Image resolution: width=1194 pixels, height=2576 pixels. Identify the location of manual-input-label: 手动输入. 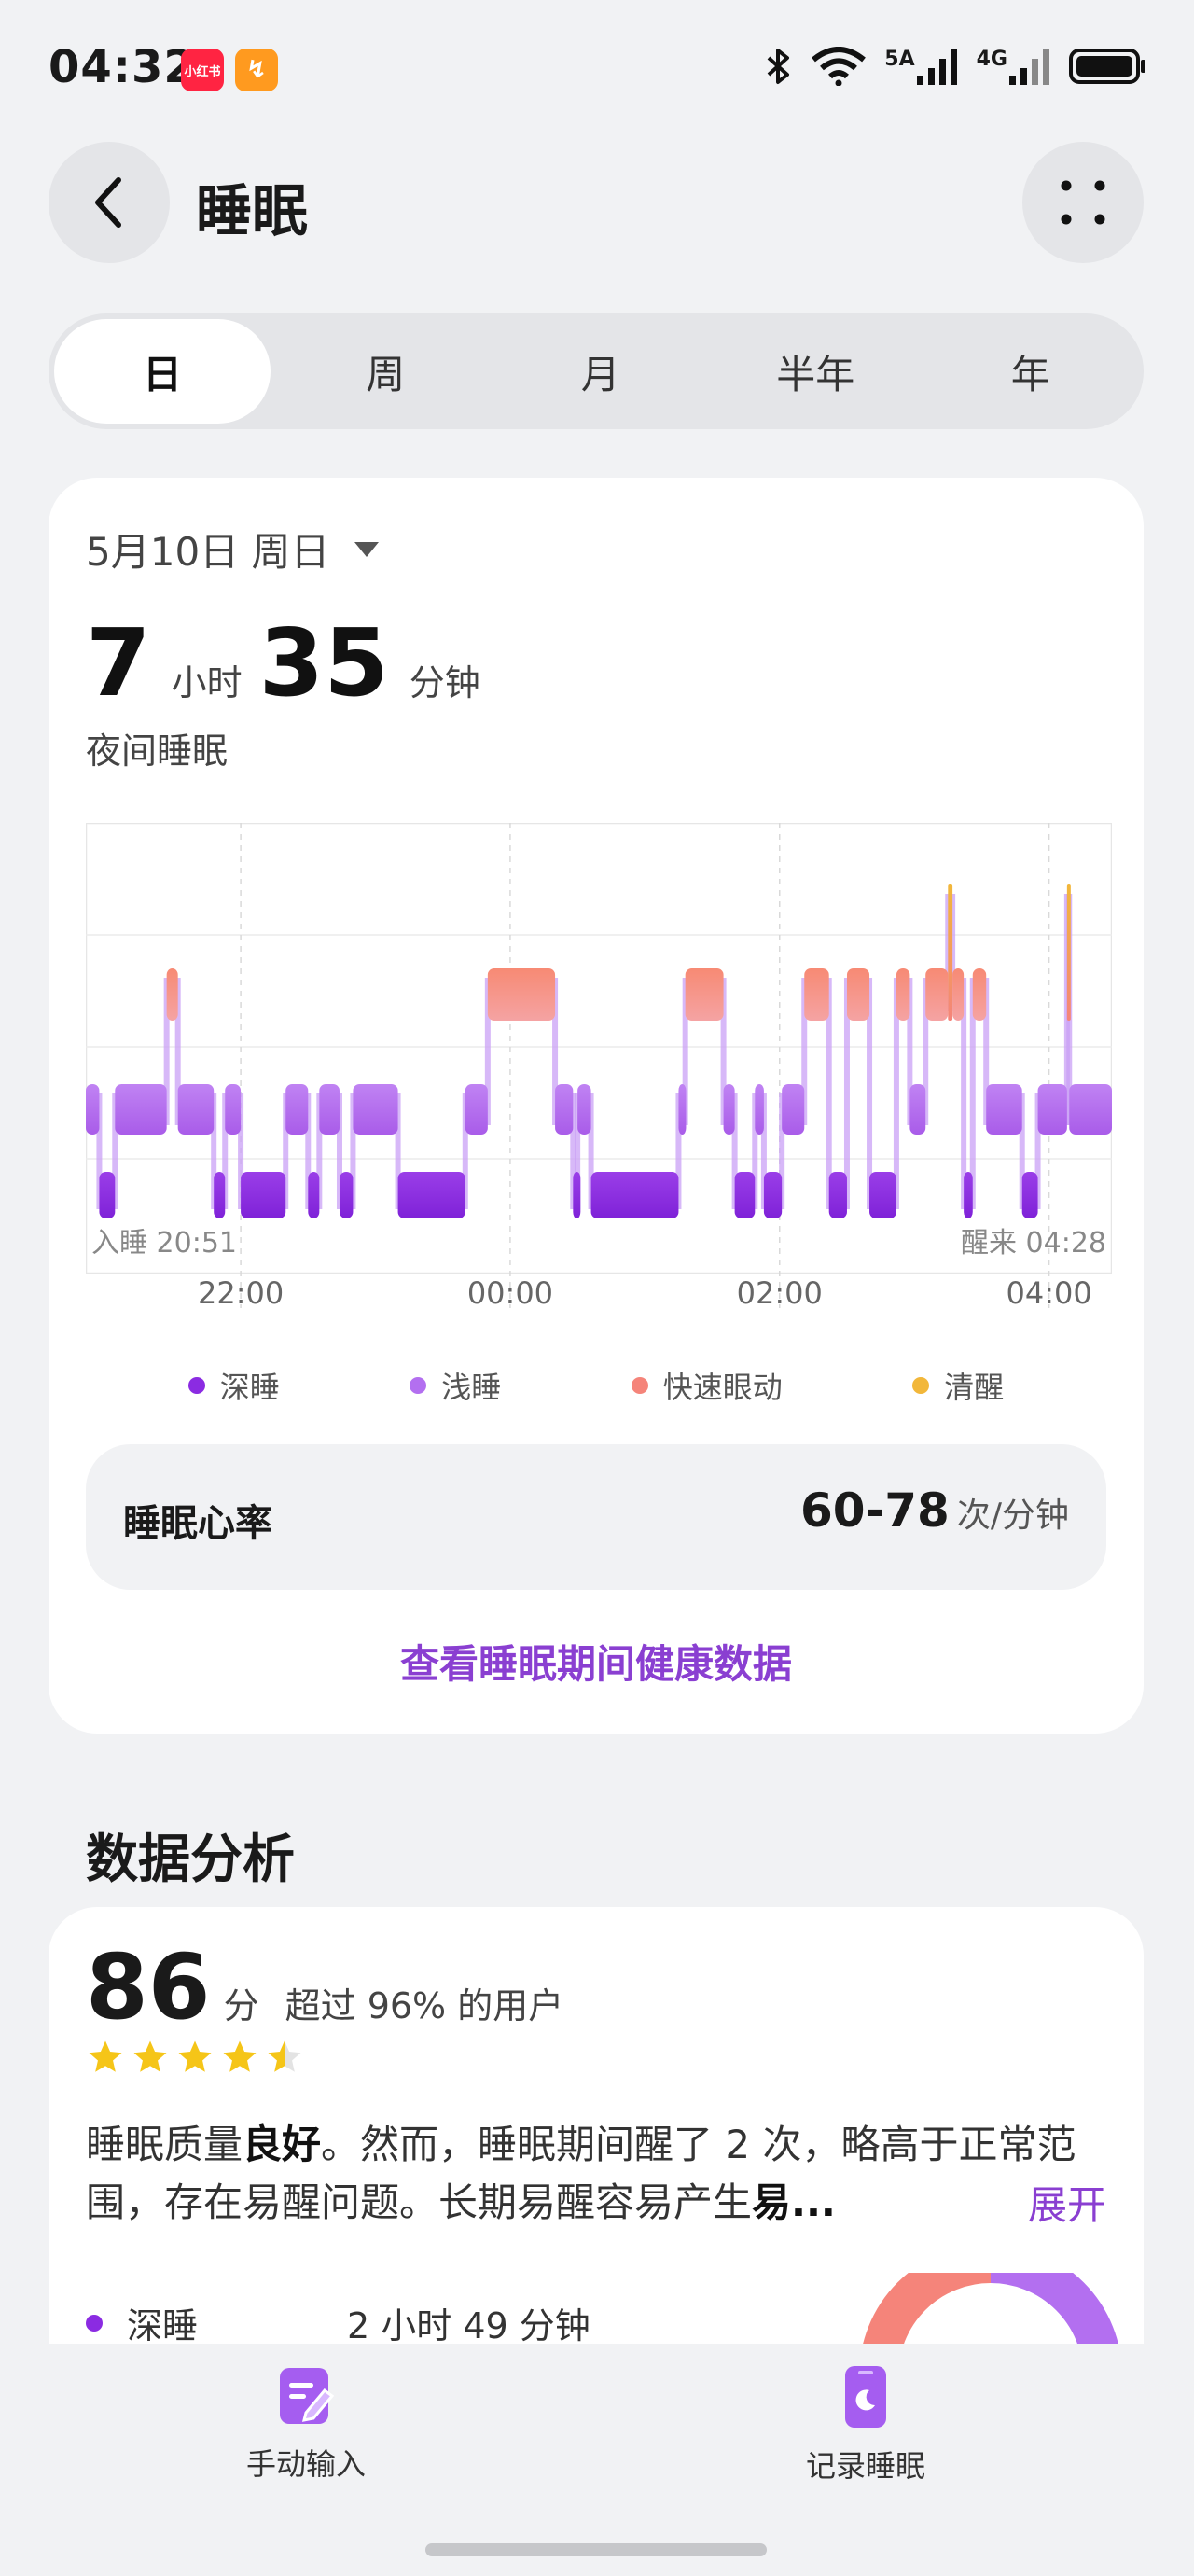
(306, 2464).